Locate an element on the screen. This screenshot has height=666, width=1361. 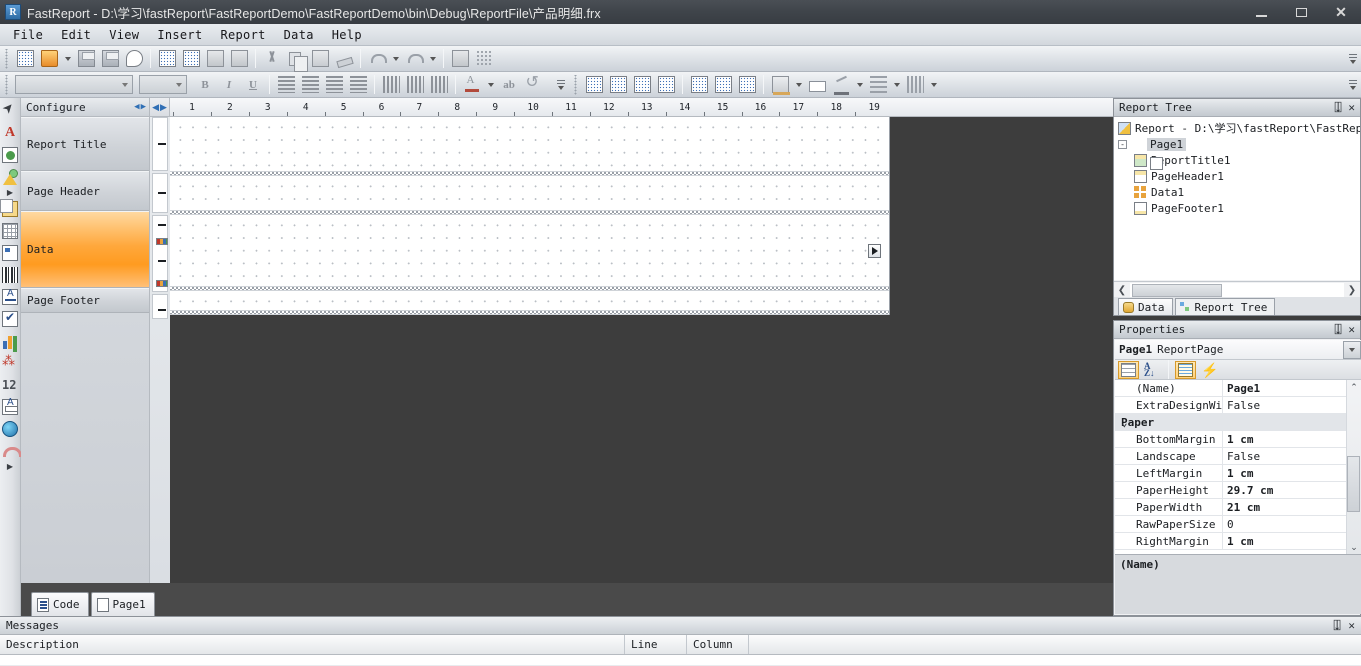
new-page-button is located at coordinates (167, 59).